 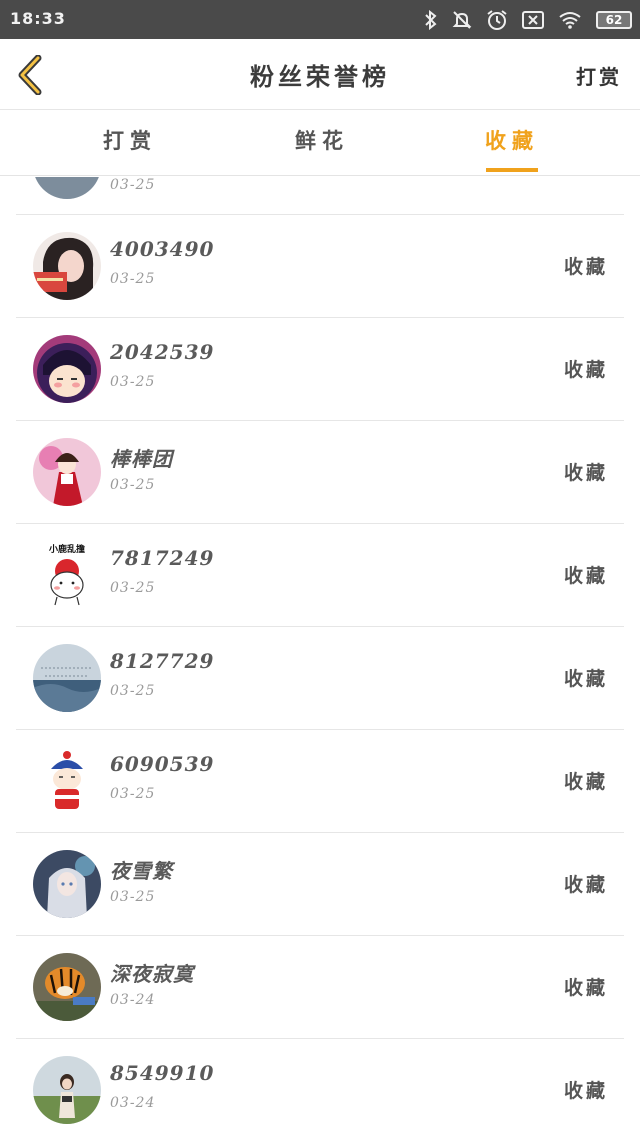 What do you see at coordinates (162, 558) in the screenshot?
I see `list-item-name: 7817249` at bounding box center [162, 558].